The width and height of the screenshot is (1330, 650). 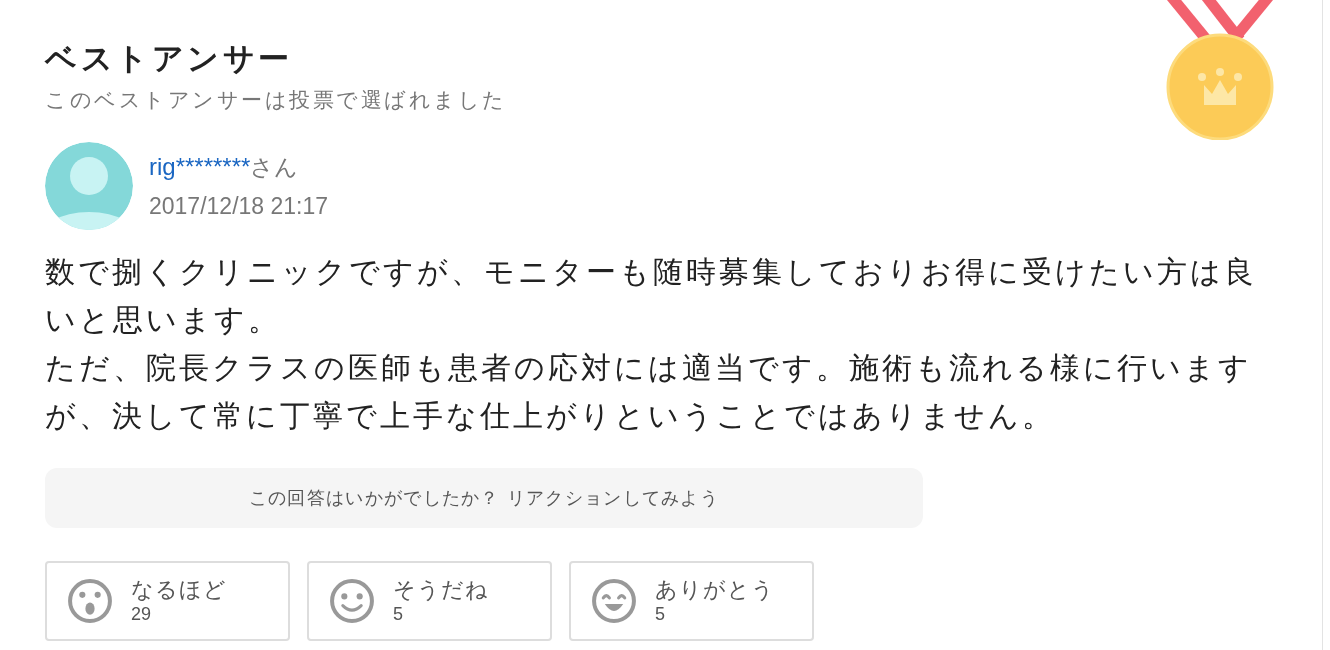 I want to click on answer-paragraph: 数で捌くクリニックですが、モニターも随時募集しておりお得に受けたい方は良いと思います。, so click(x=651, y=296).